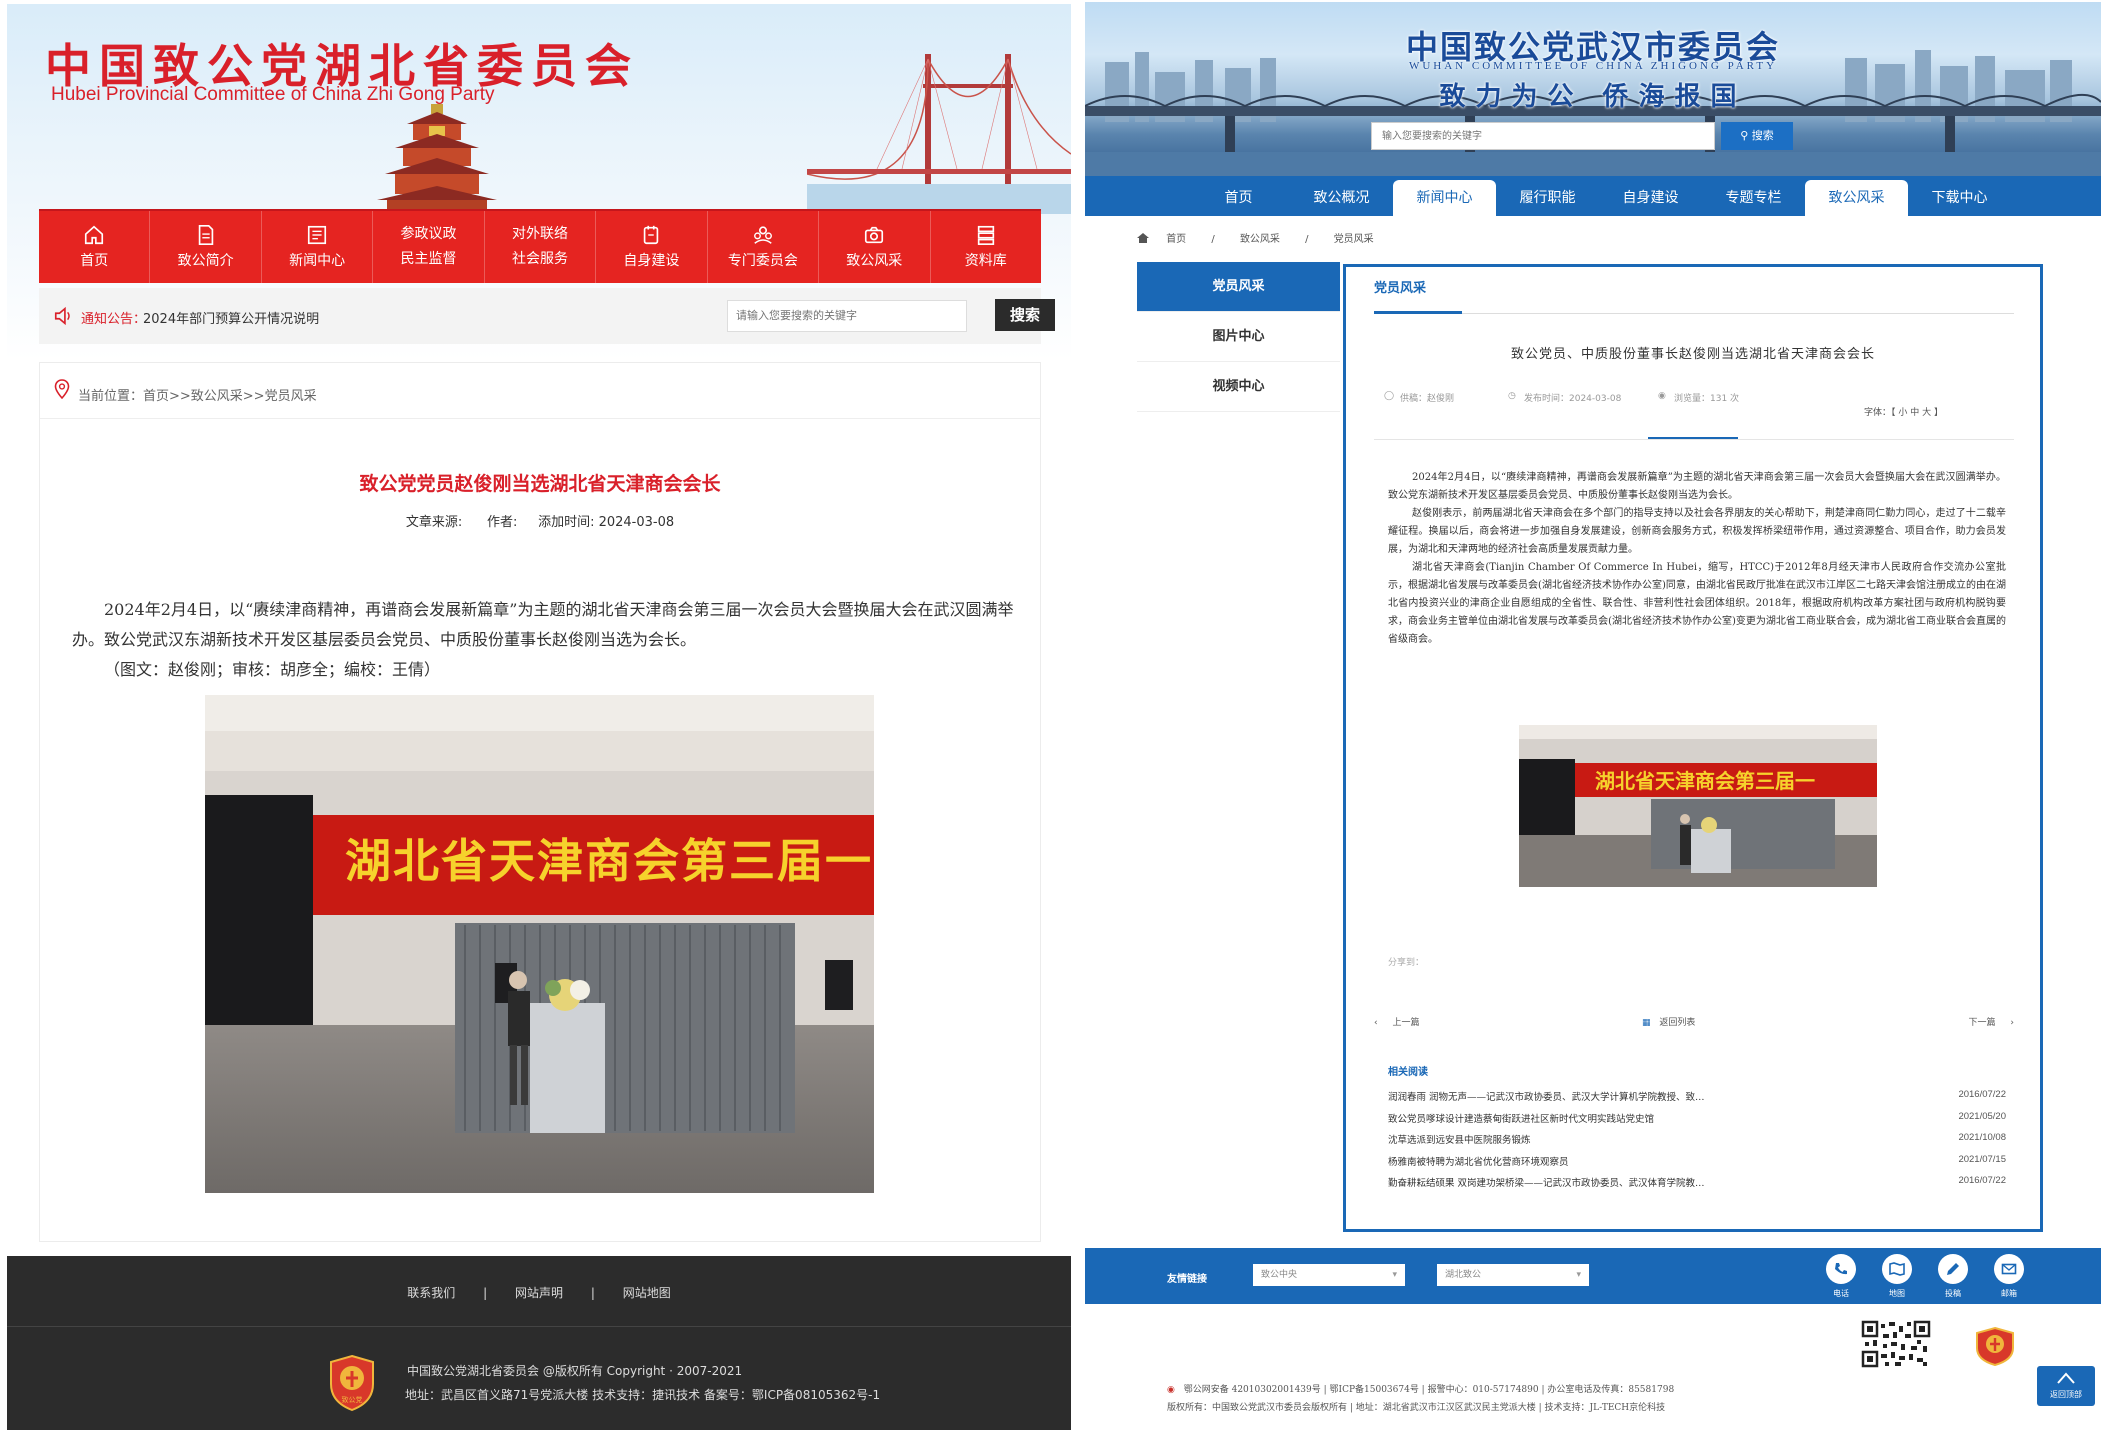 This screenshot has height=1430, width=2106. What do you see at coordinates (1697, 1122) in the screenshot?
I see `list-item: 致公党员嗲球设计建造蔡甸街跃进社区新时代文明实践站党史馆 2021/05/20` at bounding box center [1697, 1122].